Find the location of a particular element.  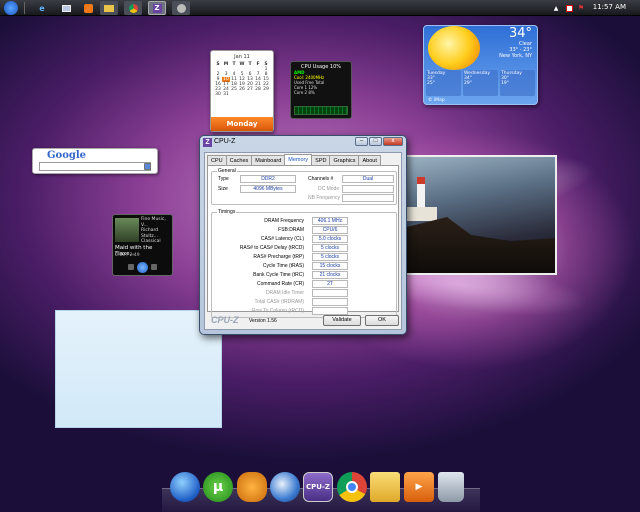

windows-start-icon is located at coordinates (185, 487).